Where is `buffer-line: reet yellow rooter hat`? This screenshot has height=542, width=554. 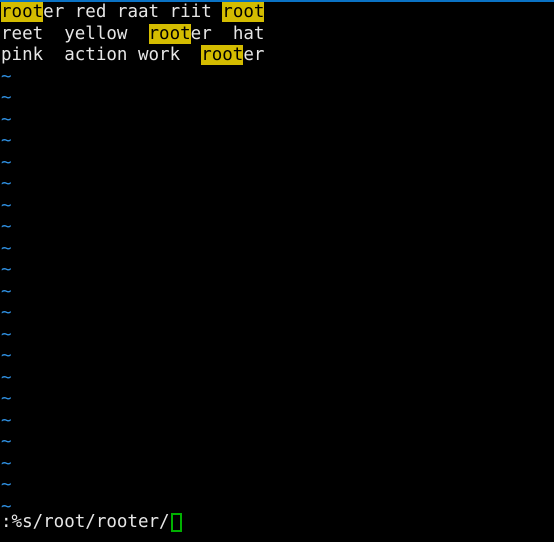
buffer-line: reet yellow rooter hat is located at coordinates (277, 34).